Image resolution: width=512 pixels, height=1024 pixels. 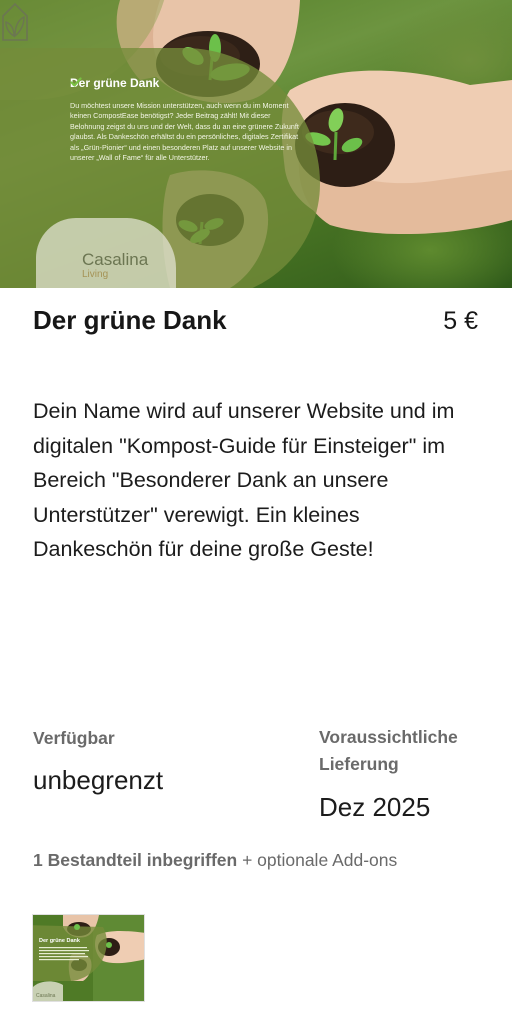 What do you see at coordinates (95, 274) in the screenshot?
I see `logo-subtitle: Living` at bounding box center [95, 274].